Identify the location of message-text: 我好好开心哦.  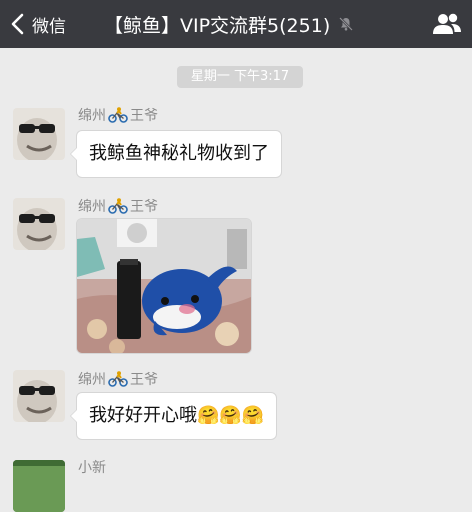
(143, 415).